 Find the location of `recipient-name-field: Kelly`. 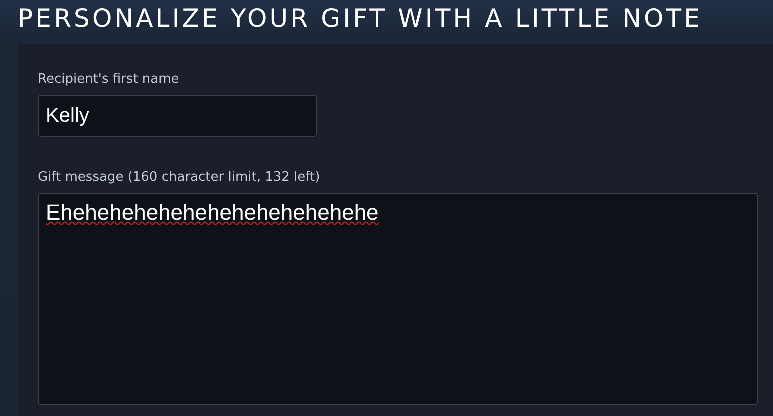

recipient-name-field: Kelly is located at coordinates (177, 116).